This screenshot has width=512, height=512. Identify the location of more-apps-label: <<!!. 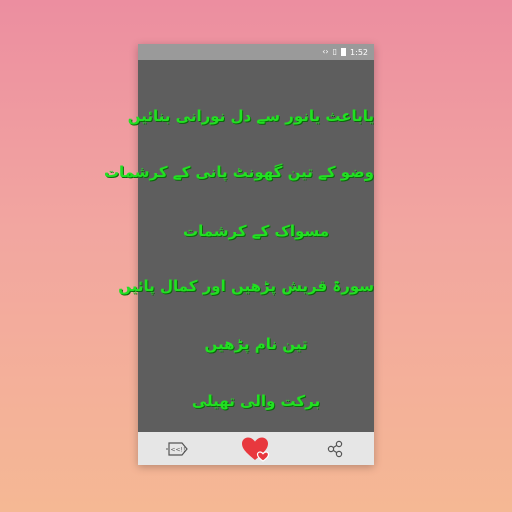
(178, 449).